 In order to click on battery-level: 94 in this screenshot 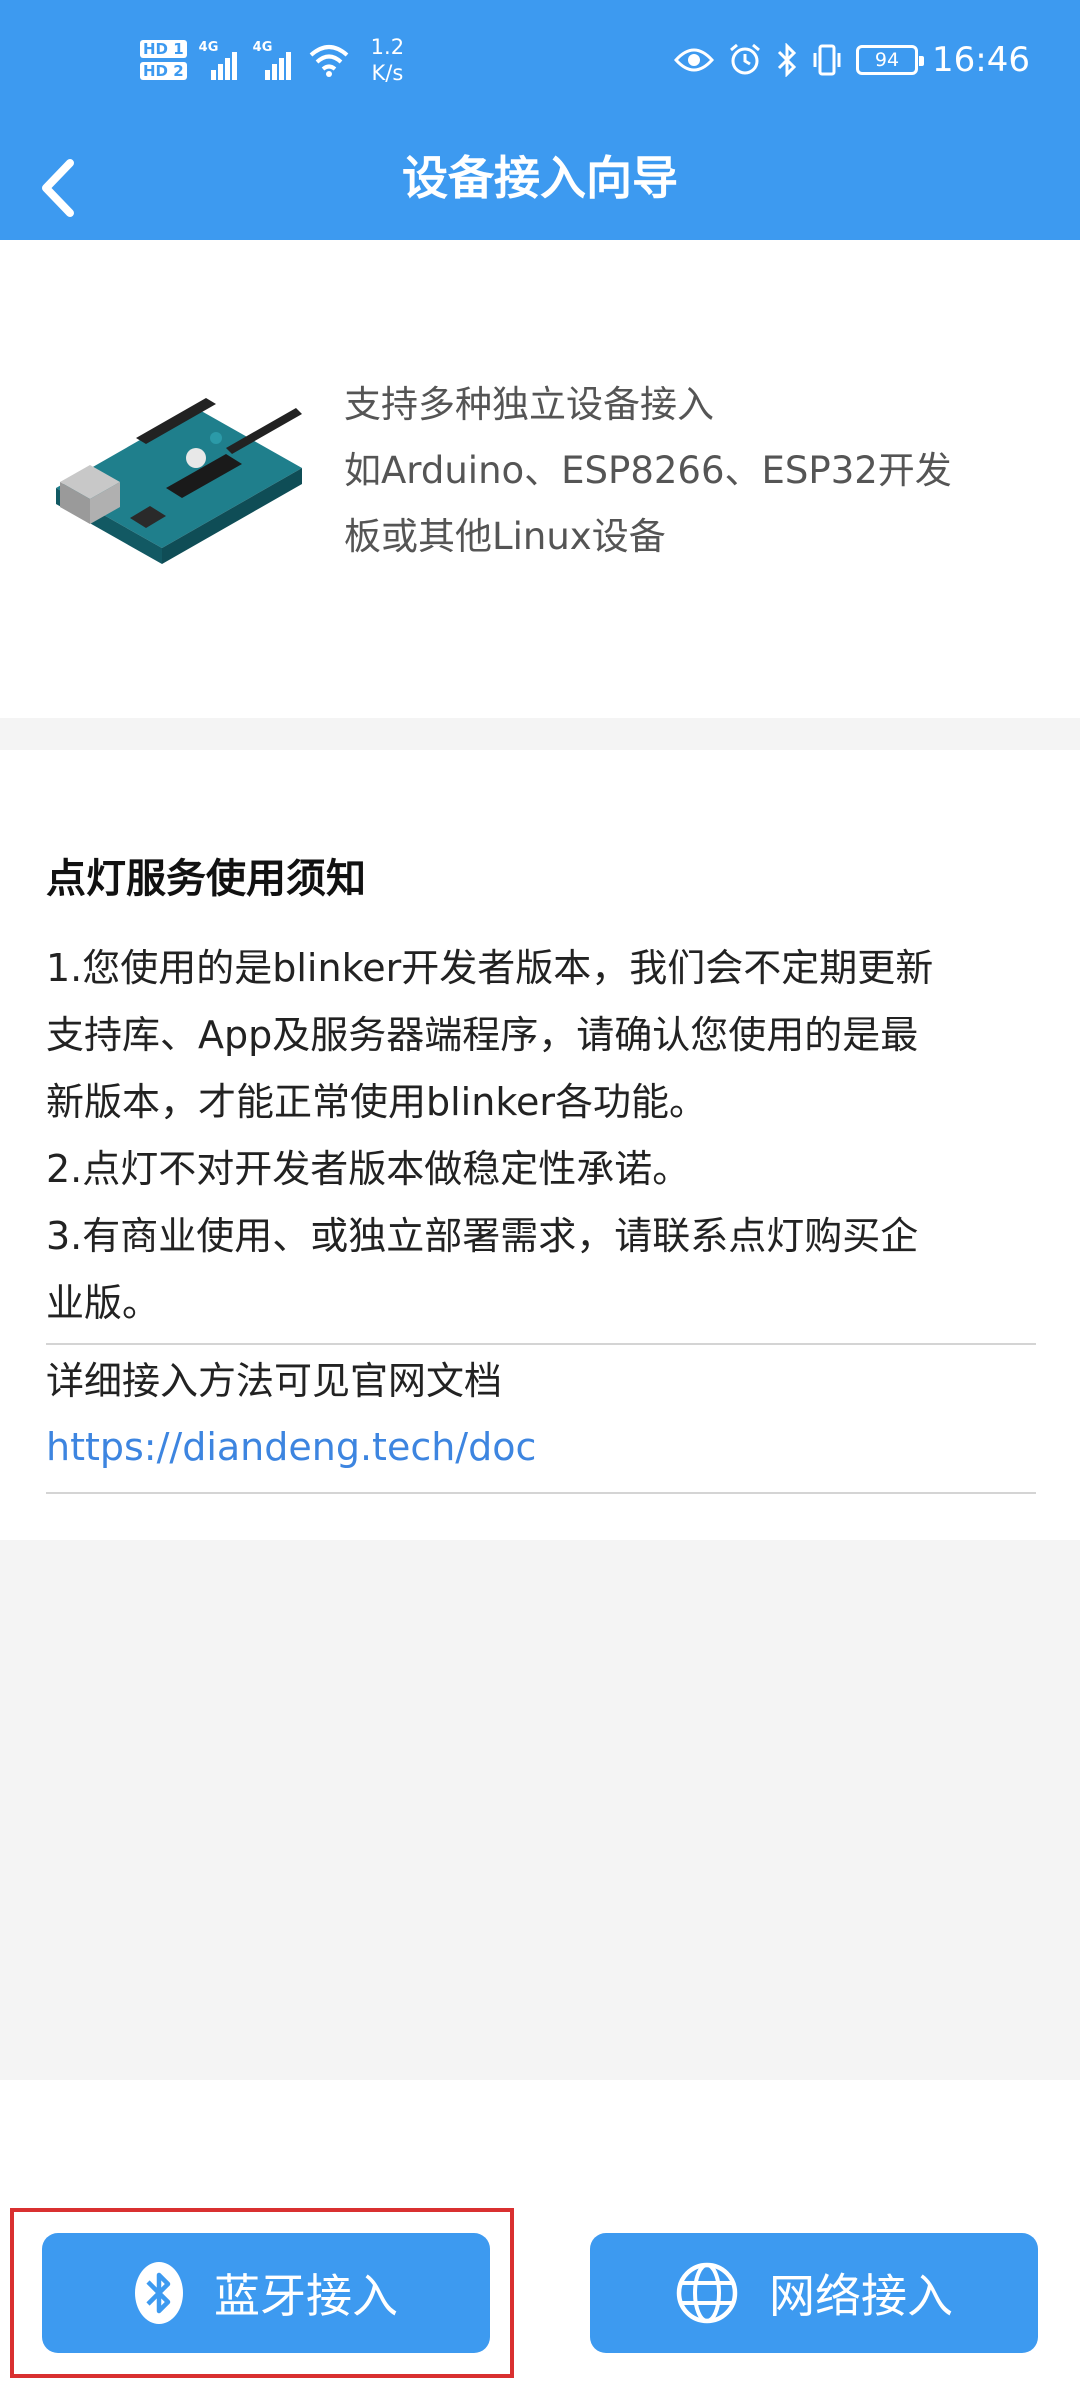, I will do `click(887, 60)`.